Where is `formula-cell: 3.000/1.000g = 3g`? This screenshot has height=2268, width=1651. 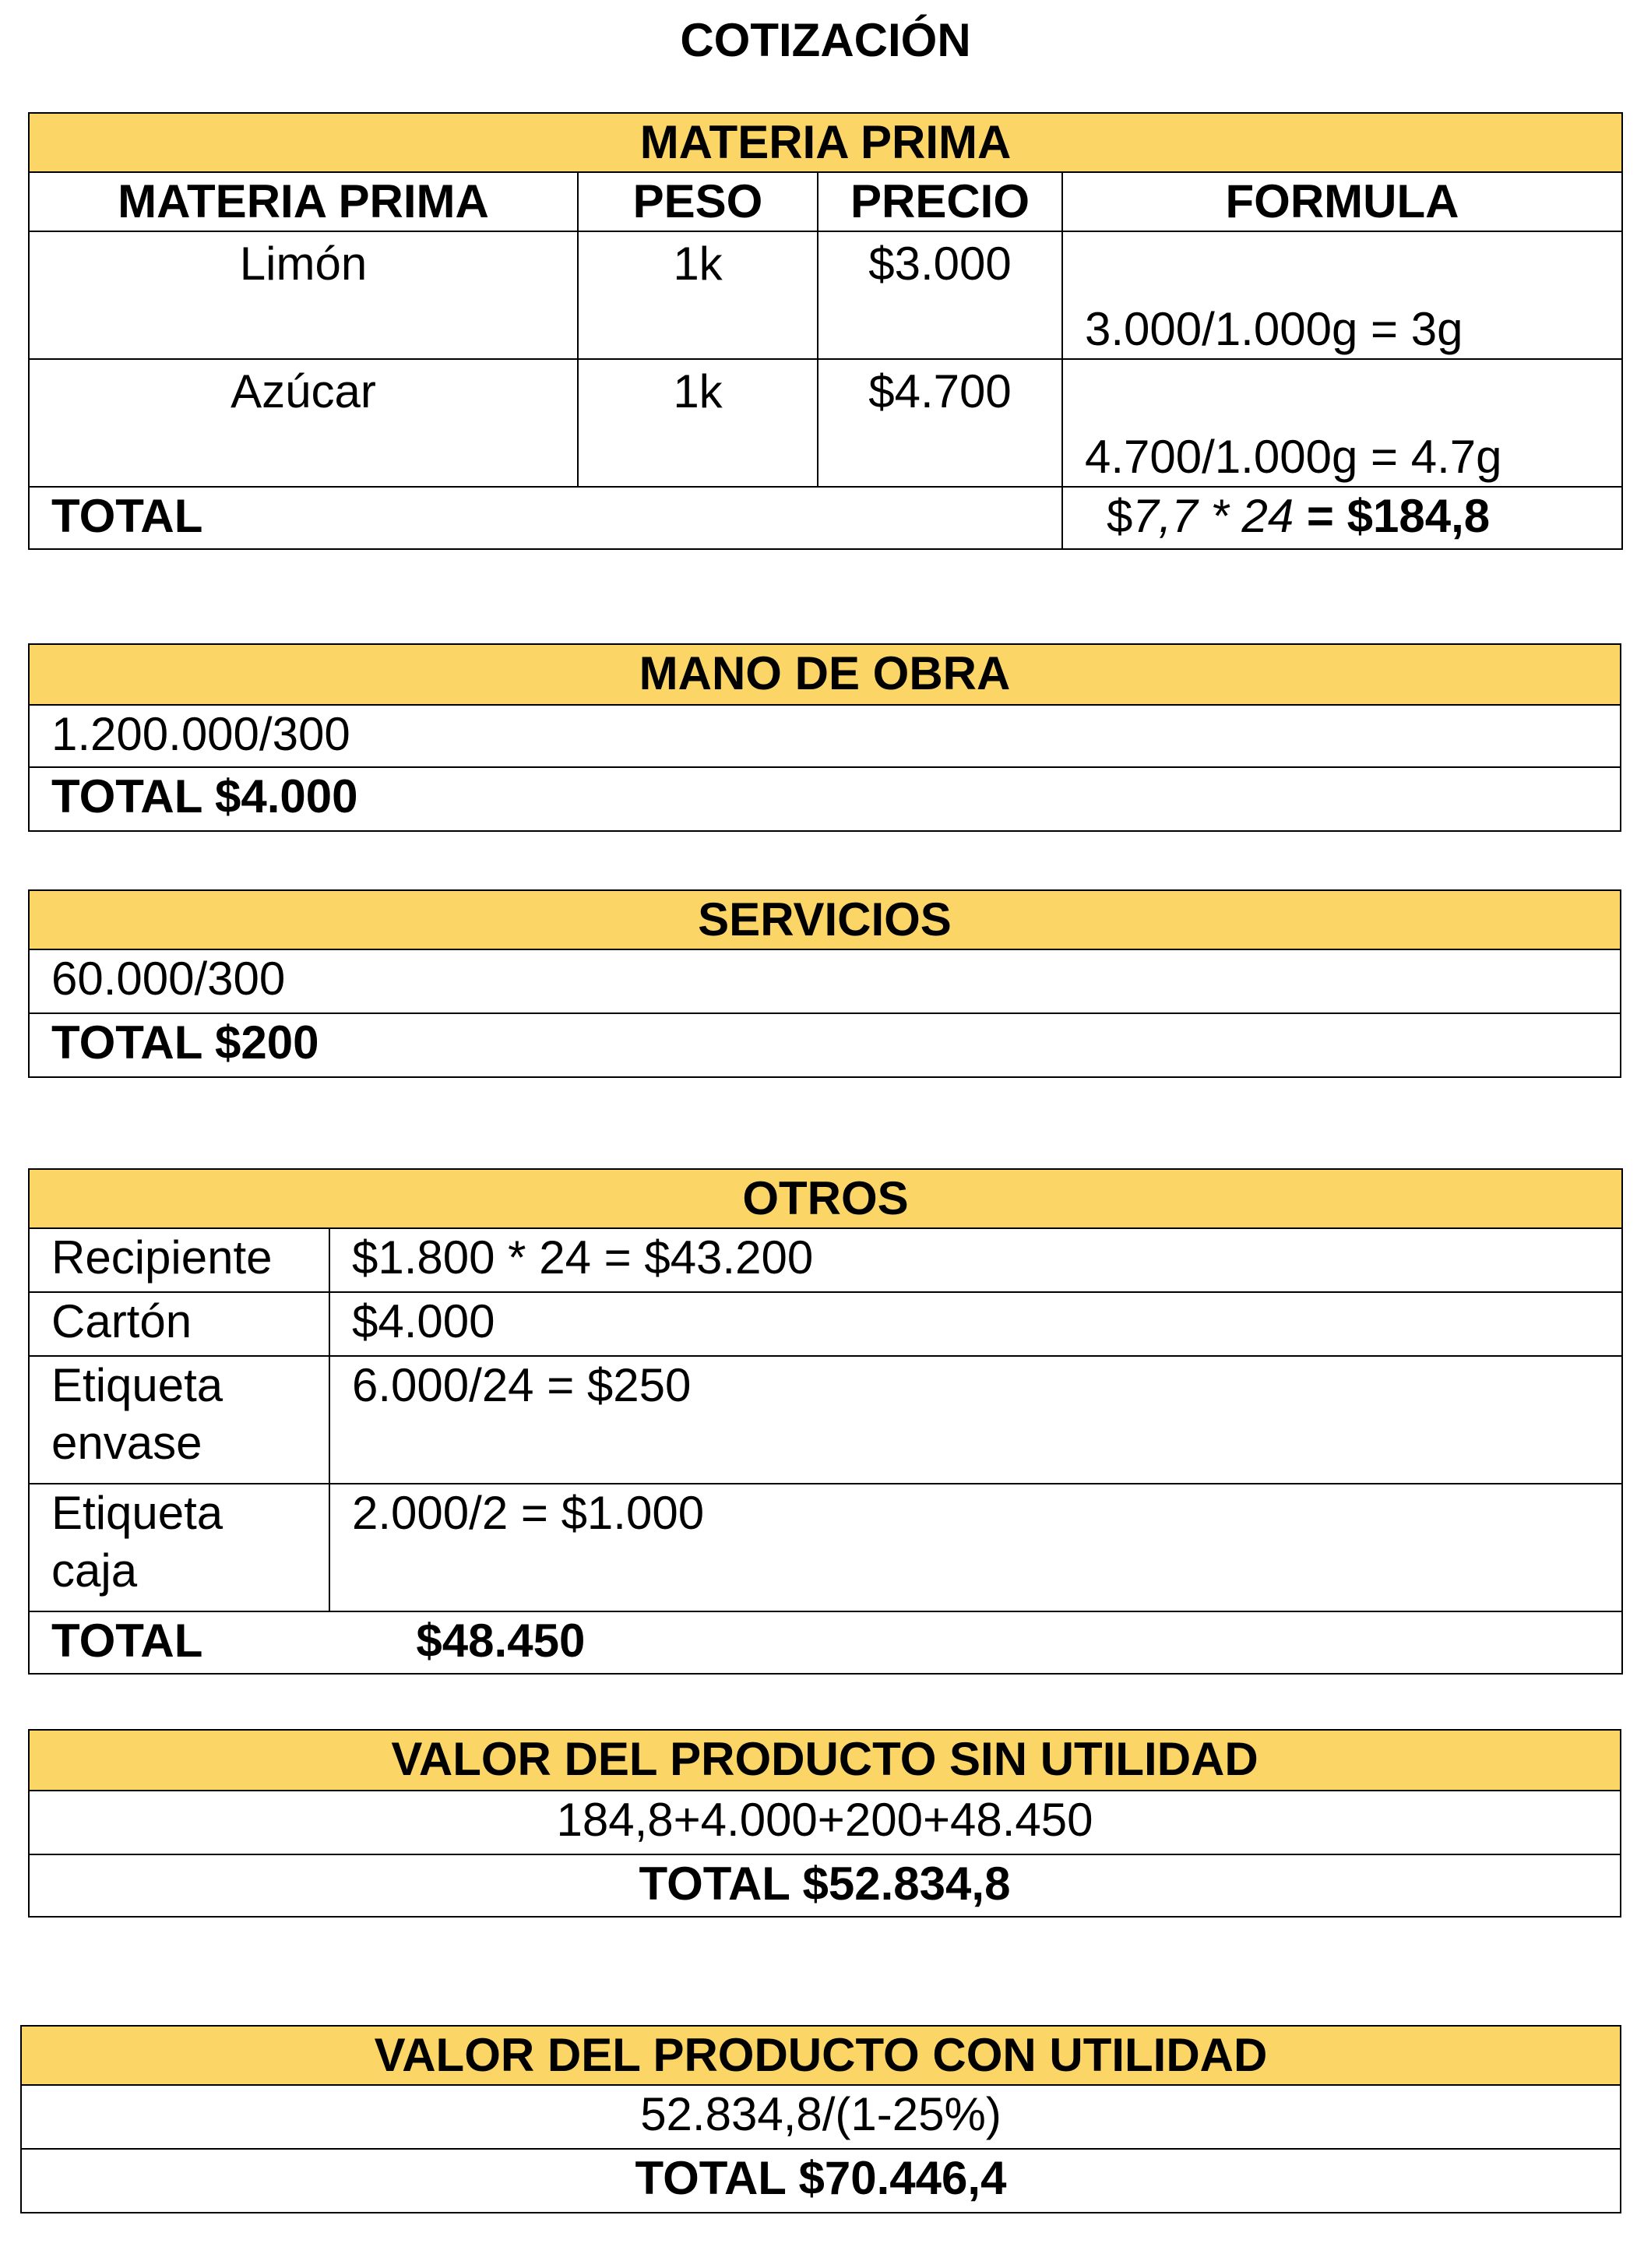
formula-cell: 3.000/1.000g = 3g is located at coordinates (1342, 295).